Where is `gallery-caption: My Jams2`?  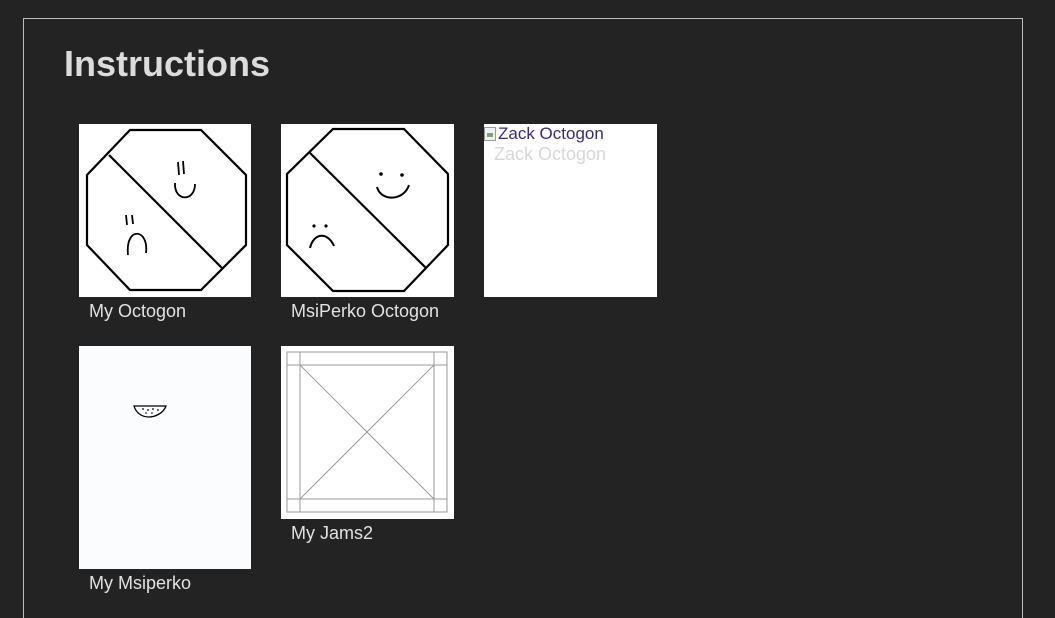 gallery-caption: My Jams2 is located at coordinates (332, 533).